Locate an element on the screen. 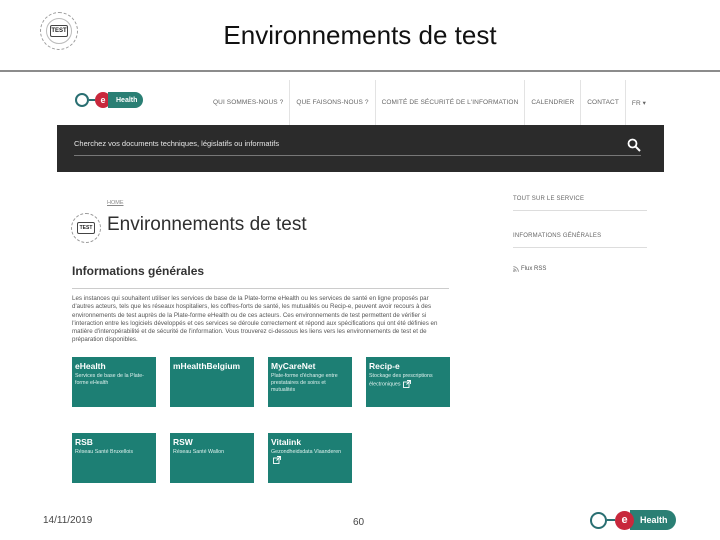 This screenshot has height=540, width=720. test-page-icon: TEST is located at coordinates (86, 228).